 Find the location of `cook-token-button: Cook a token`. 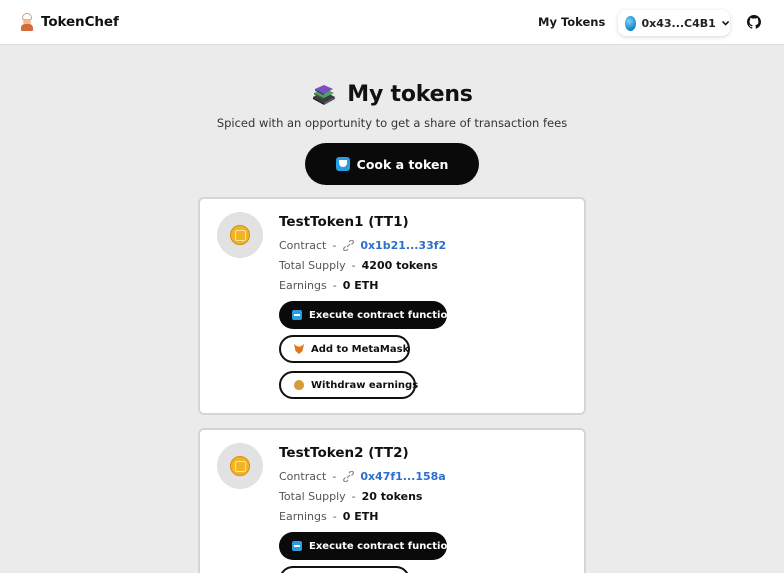

cook-token-button: Cook a token is located at coordinates (392, 164).